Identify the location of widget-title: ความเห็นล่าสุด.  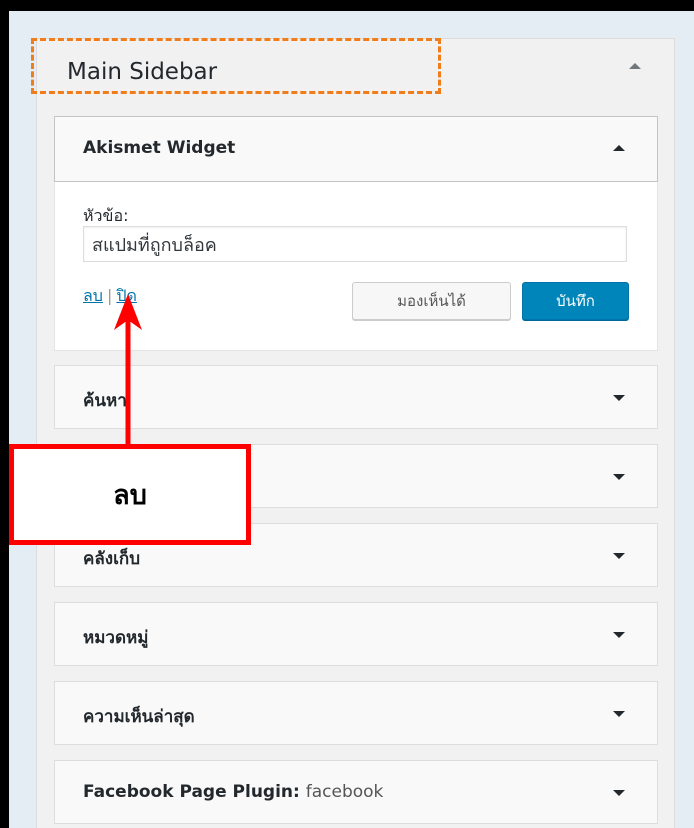
(139, 717).